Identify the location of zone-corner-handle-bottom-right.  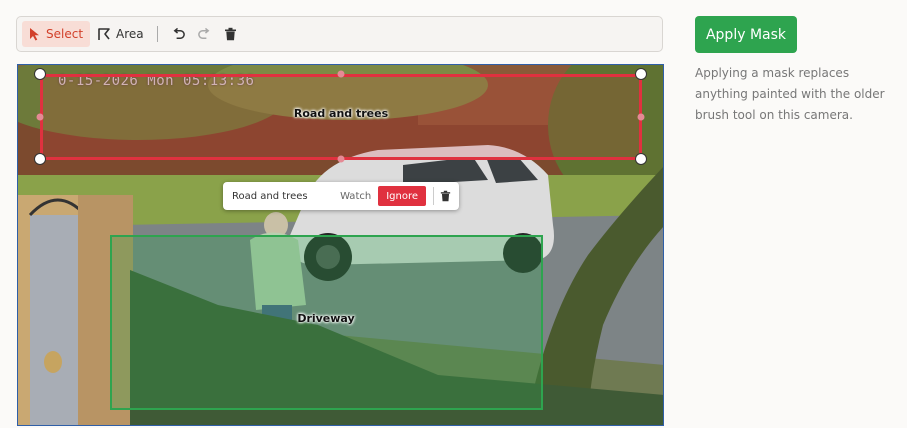
(641, 159).